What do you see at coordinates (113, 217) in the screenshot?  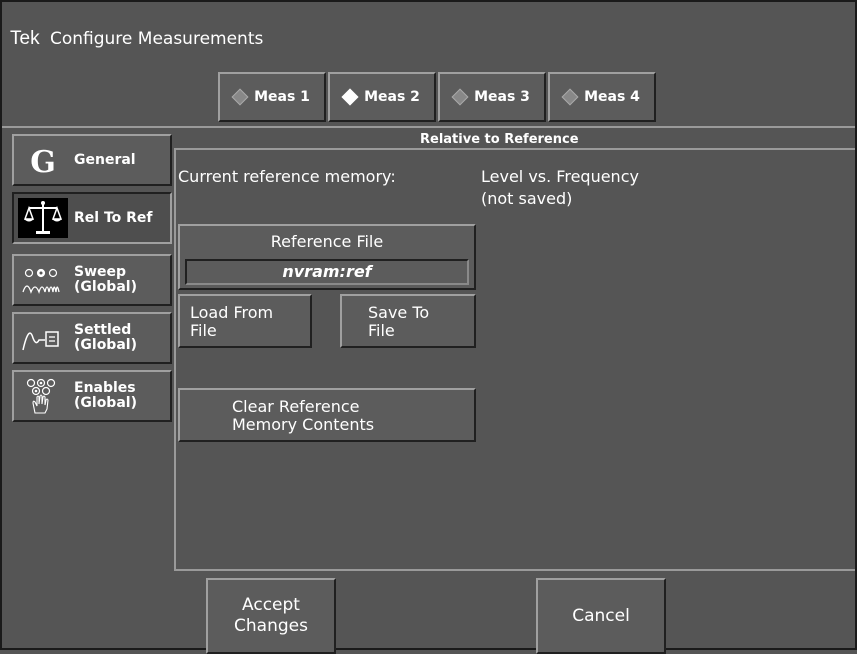 I see `nav-label: Rel To Ref` at bounding box center [113, 217].